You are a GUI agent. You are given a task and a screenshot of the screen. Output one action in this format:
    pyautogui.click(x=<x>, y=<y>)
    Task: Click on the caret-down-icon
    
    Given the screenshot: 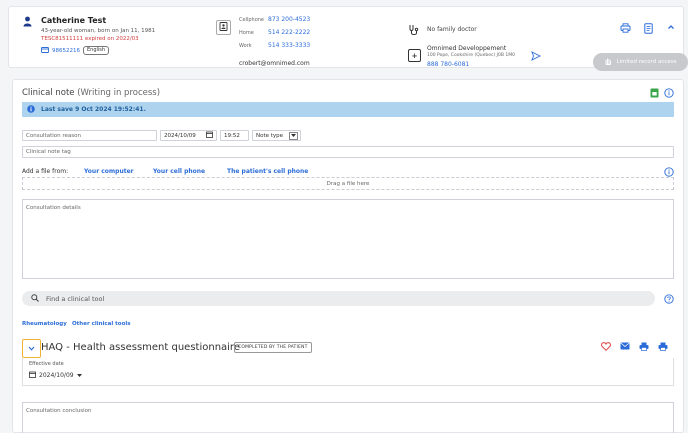 What is the action you would take?
    pyautogui.click(x=79, y=375)
    